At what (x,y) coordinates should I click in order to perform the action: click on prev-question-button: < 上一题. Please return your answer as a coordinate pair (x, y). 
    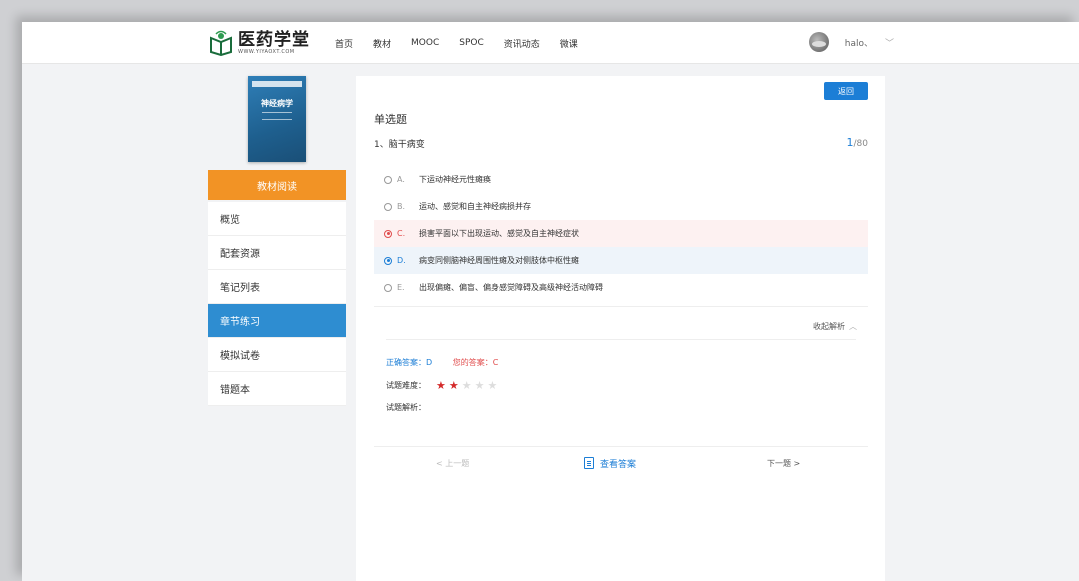
    Looking at the image, I should click on (452, 463).